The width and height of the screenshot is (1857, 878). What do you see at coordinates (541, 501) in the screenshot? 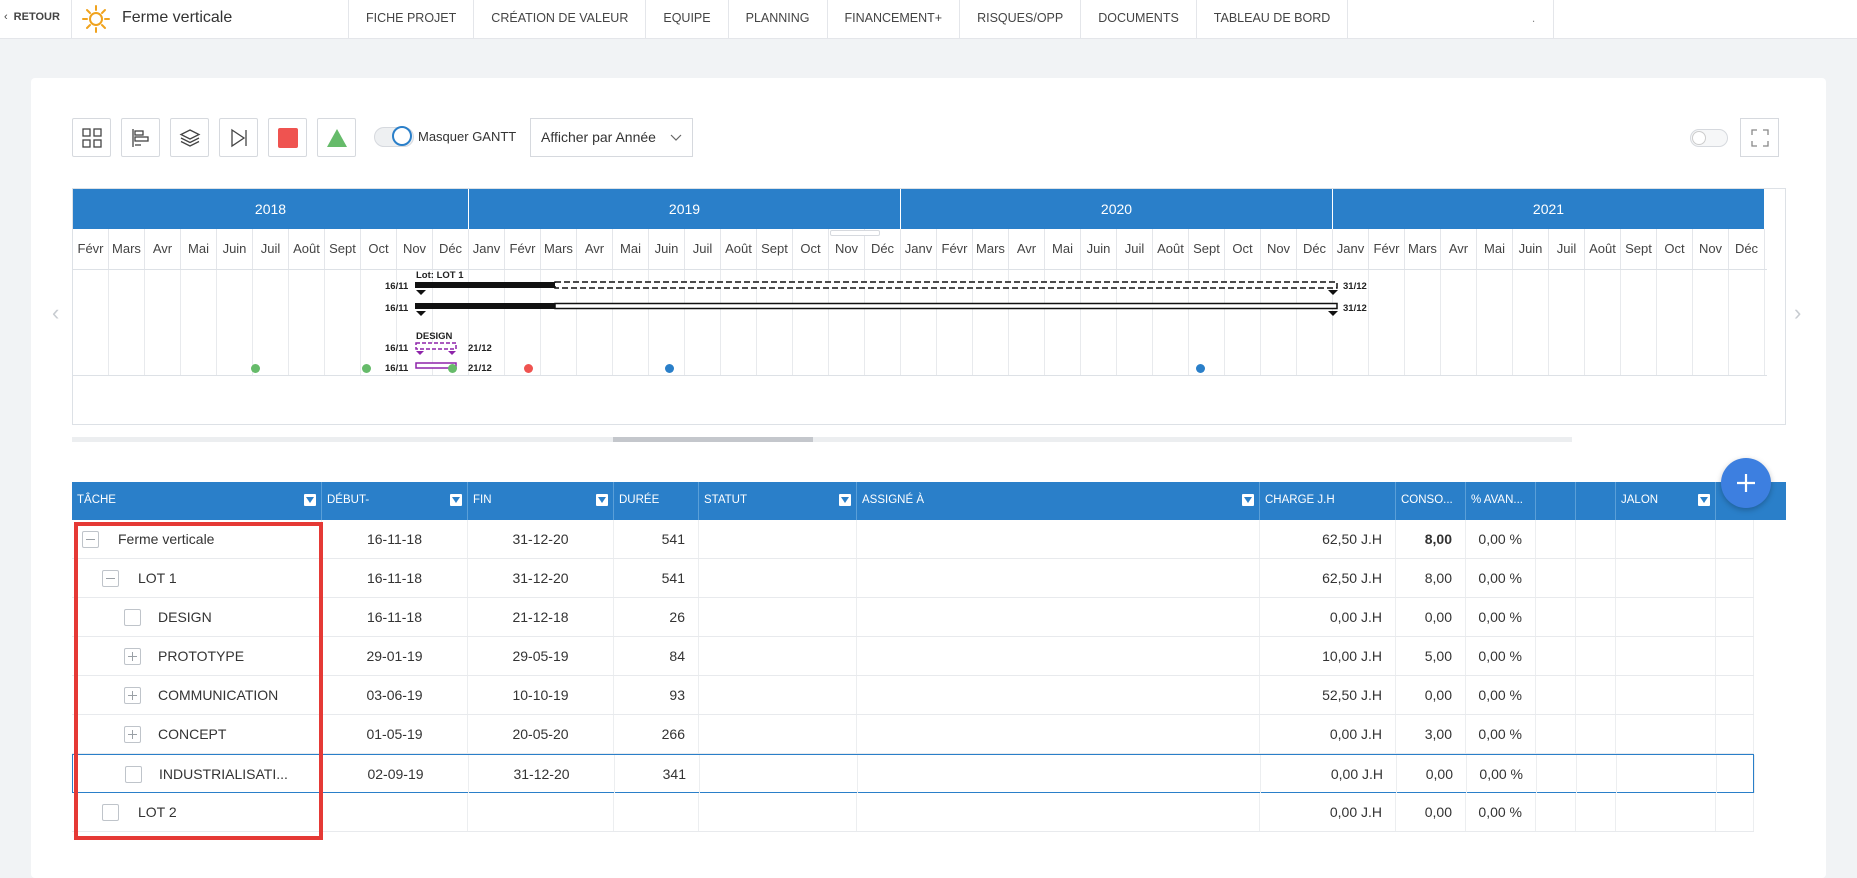
I see `column-header-fin: FIN` at bounding box center [541, 501].